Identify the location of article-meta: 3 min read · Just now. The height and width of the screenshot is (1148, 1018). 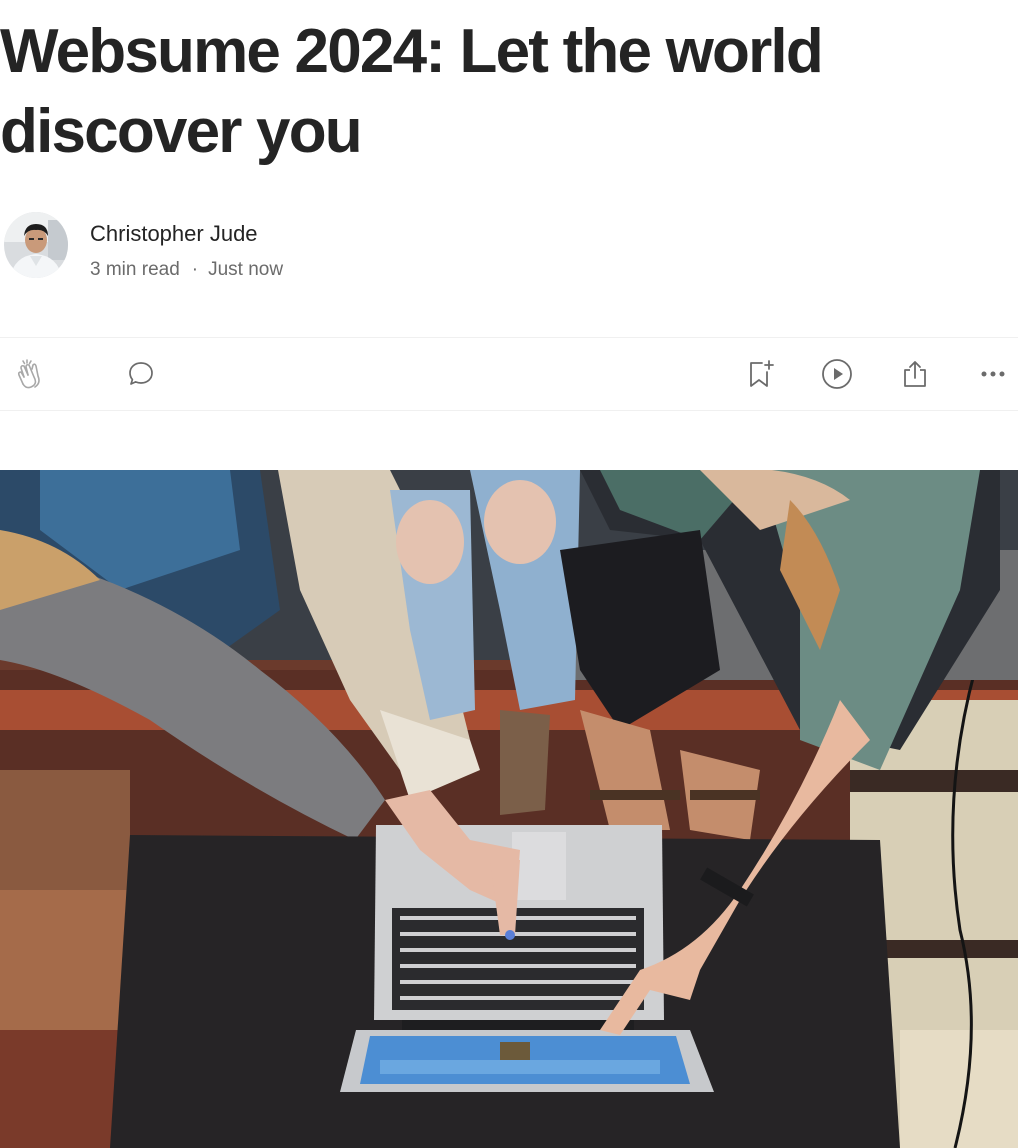
(186, 270).